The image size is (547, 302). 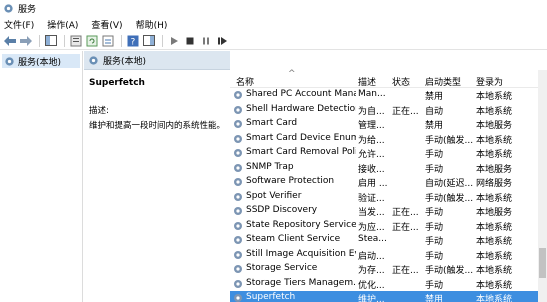 What do you see at coordinates (19, 24) in the screenshot?
I see `menu-file: 文件(F)` at bounding box center [19, 24].